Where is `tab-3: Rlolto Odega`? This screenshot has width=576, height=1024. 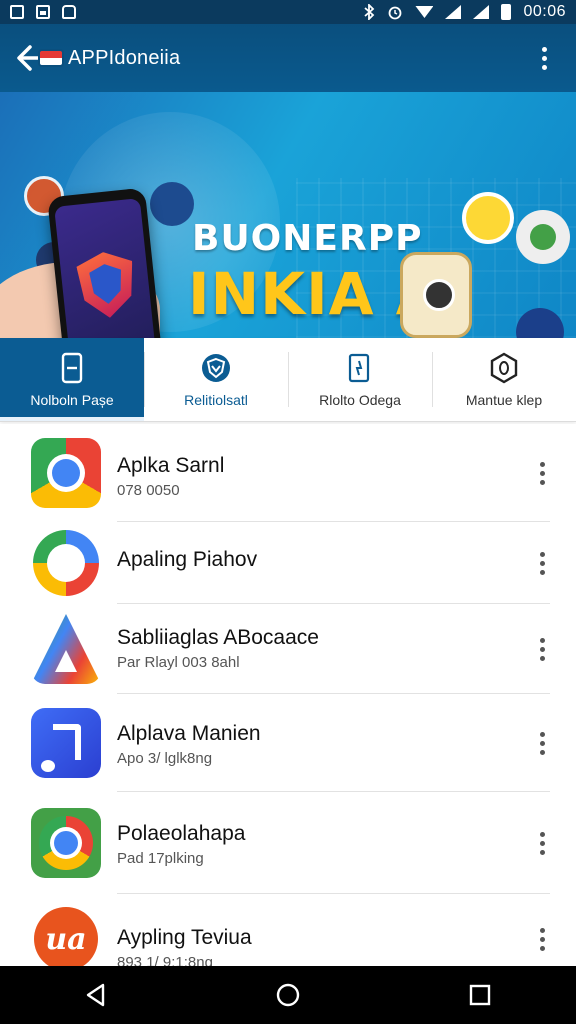
tab-3: Rlolto Odega is located at coordinates (360, 379).